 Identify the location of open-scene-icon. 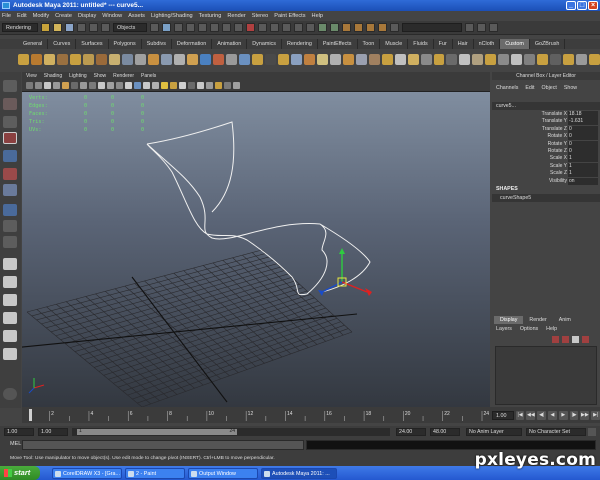
(57, 27).